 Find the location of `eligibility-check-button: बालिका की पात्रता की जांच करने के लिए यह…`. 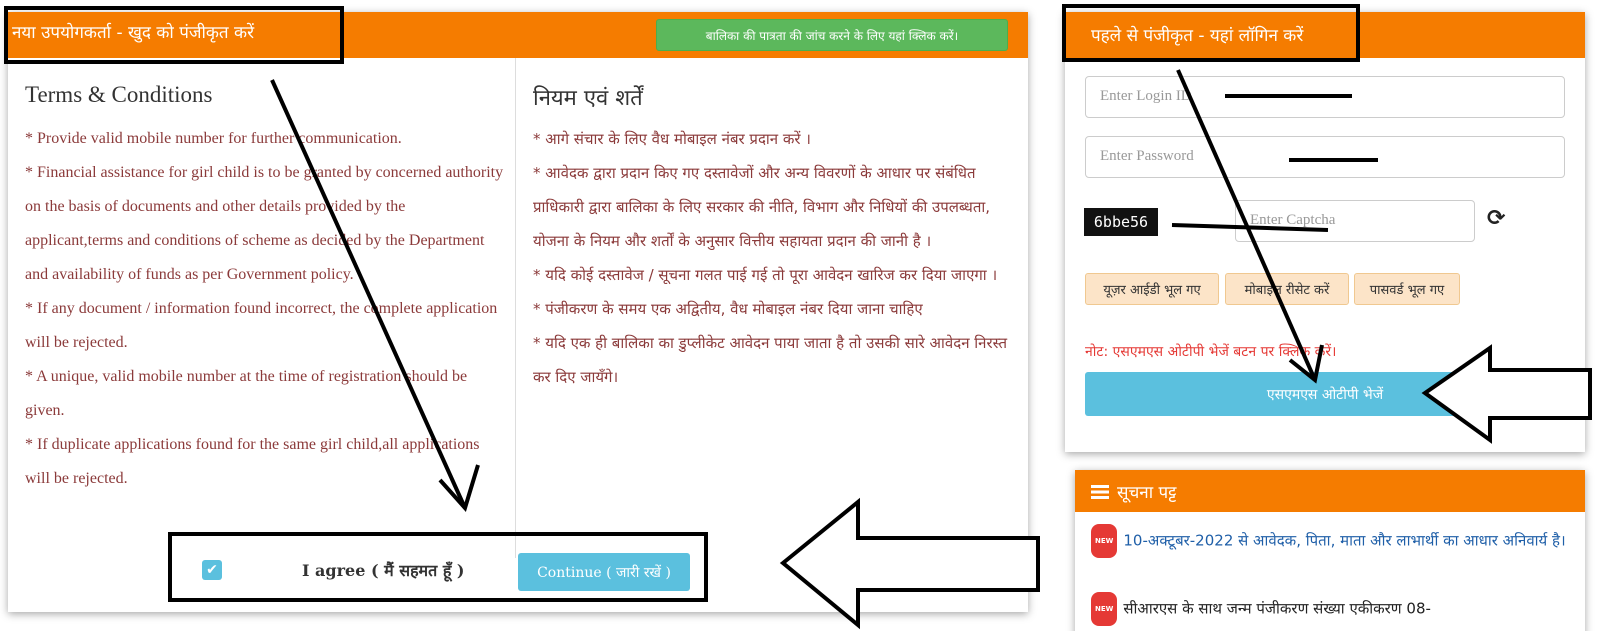

eligibility-check-button: बालिका की पात्रता की जांच करने के लिए यह… is located at coordinates (832, 35).